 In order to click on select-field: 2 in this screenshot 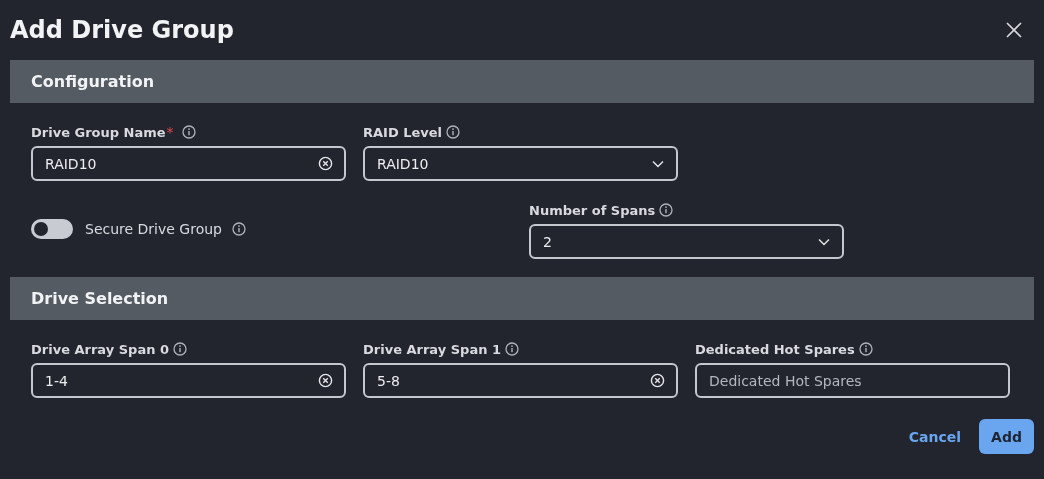, I will do `click(686, 241)`.